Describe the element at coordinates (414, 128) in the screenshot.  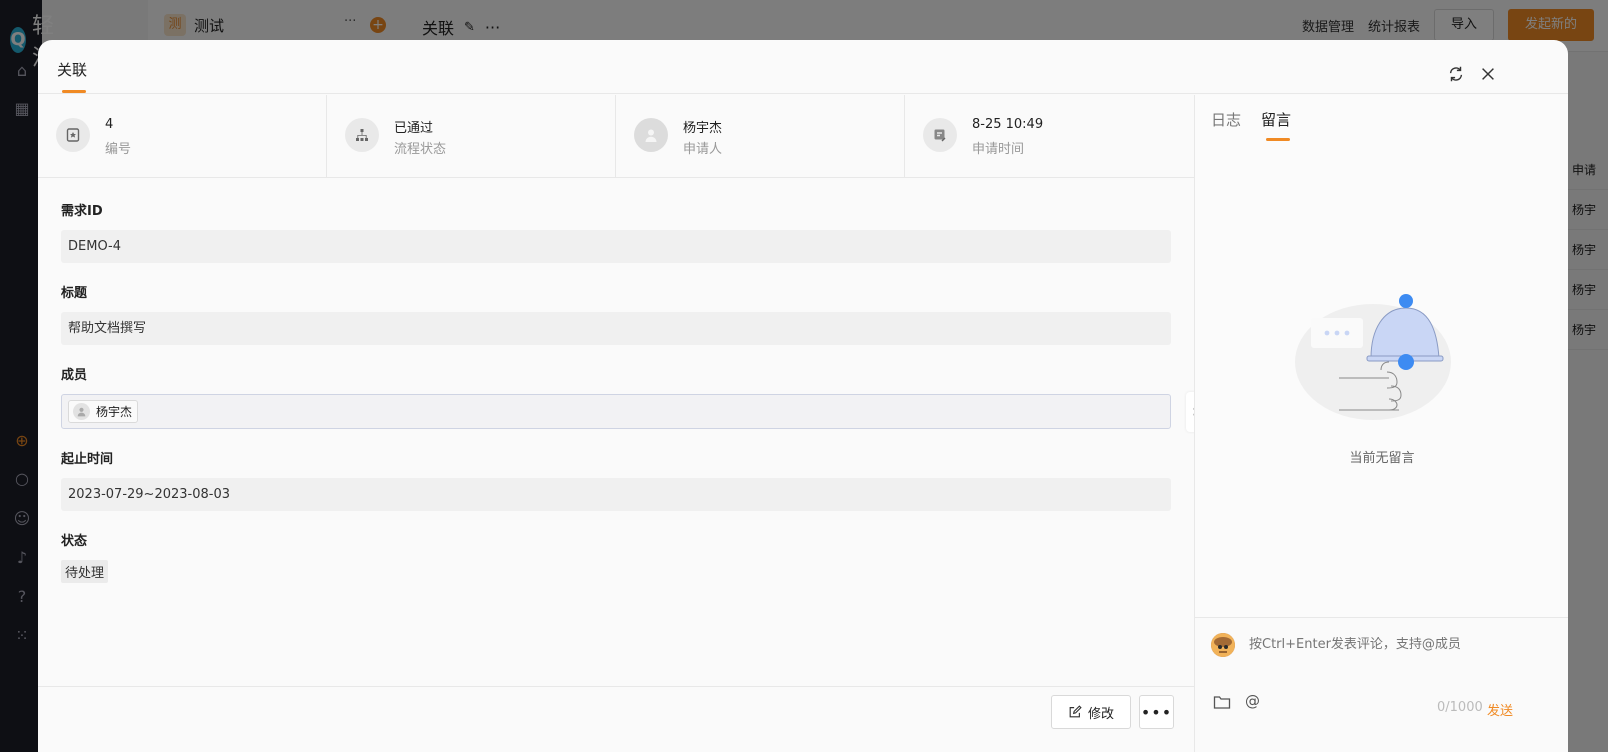
I see `flow-status-value: 已通过` at that location.